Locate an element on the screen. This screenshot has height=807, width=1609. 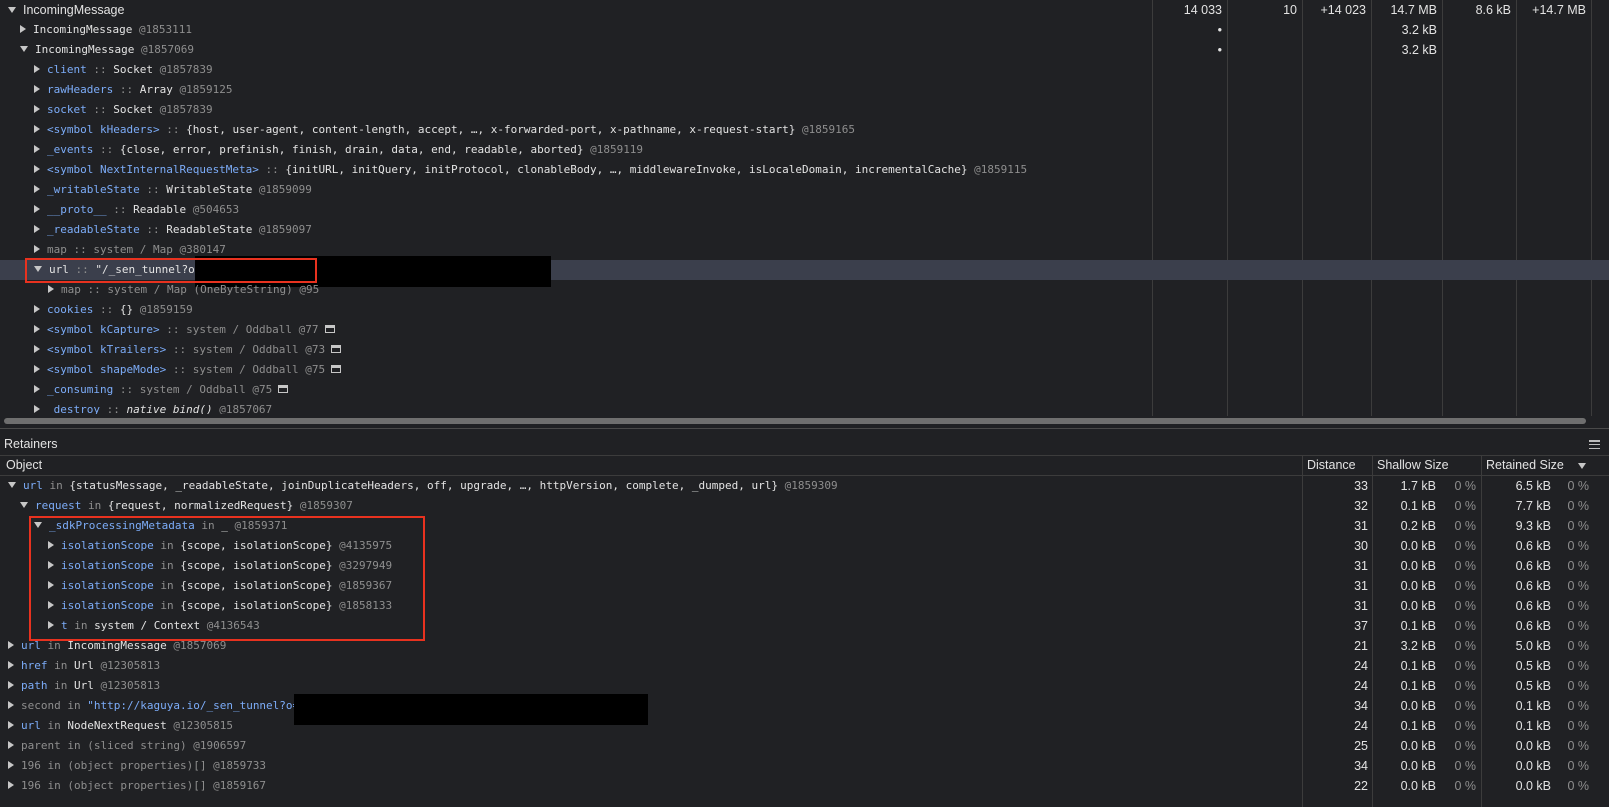
tree-row: map :: system / Map (OneByteString) @95 is located at coordinates (804, 290).